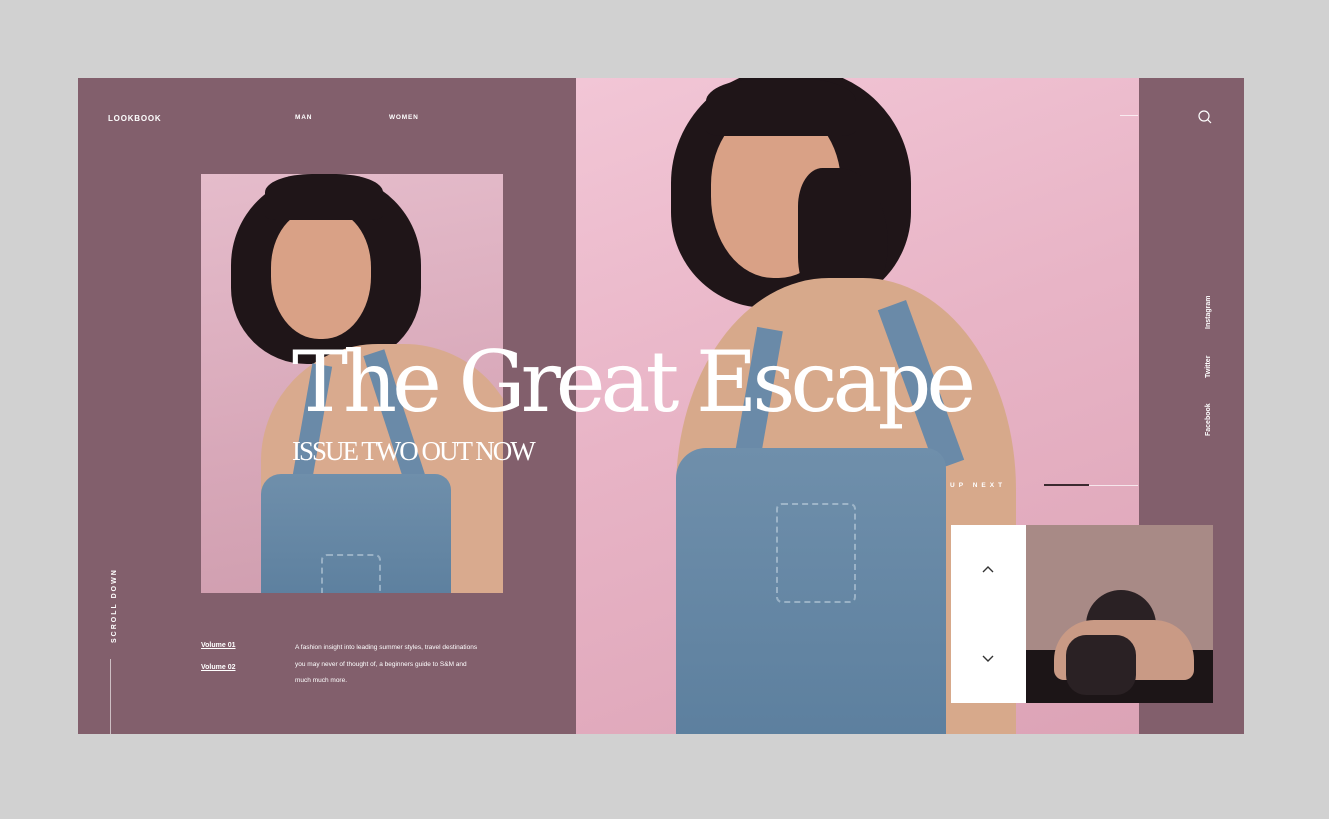 The image size is (1329, 819). What do you see at coordinates (988, 658) in the screenshot?
I see `chevron-down-icon` at bounding box center [988, 658].